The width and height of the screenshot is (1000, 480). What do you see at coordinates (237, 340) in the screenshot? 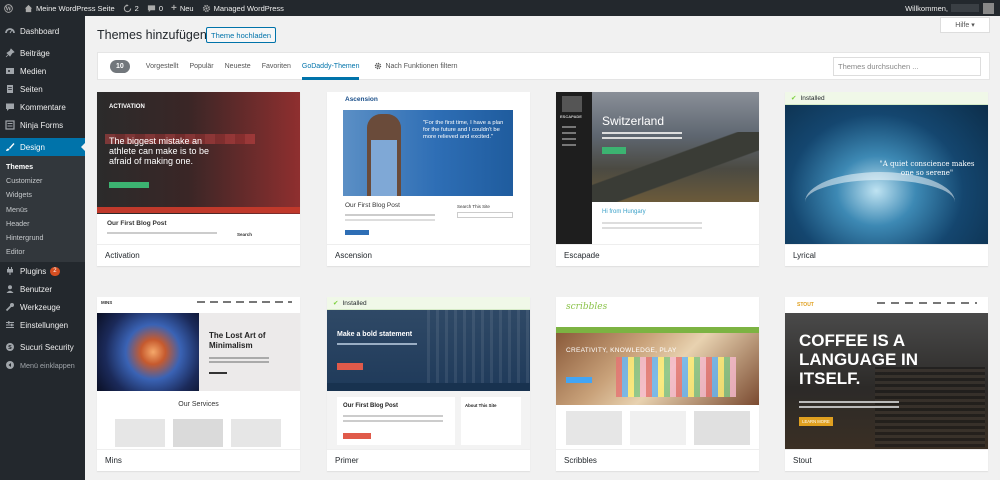
I see `preview-headline: The Lost Art of Minimalism` at bounding box center [237, 340].